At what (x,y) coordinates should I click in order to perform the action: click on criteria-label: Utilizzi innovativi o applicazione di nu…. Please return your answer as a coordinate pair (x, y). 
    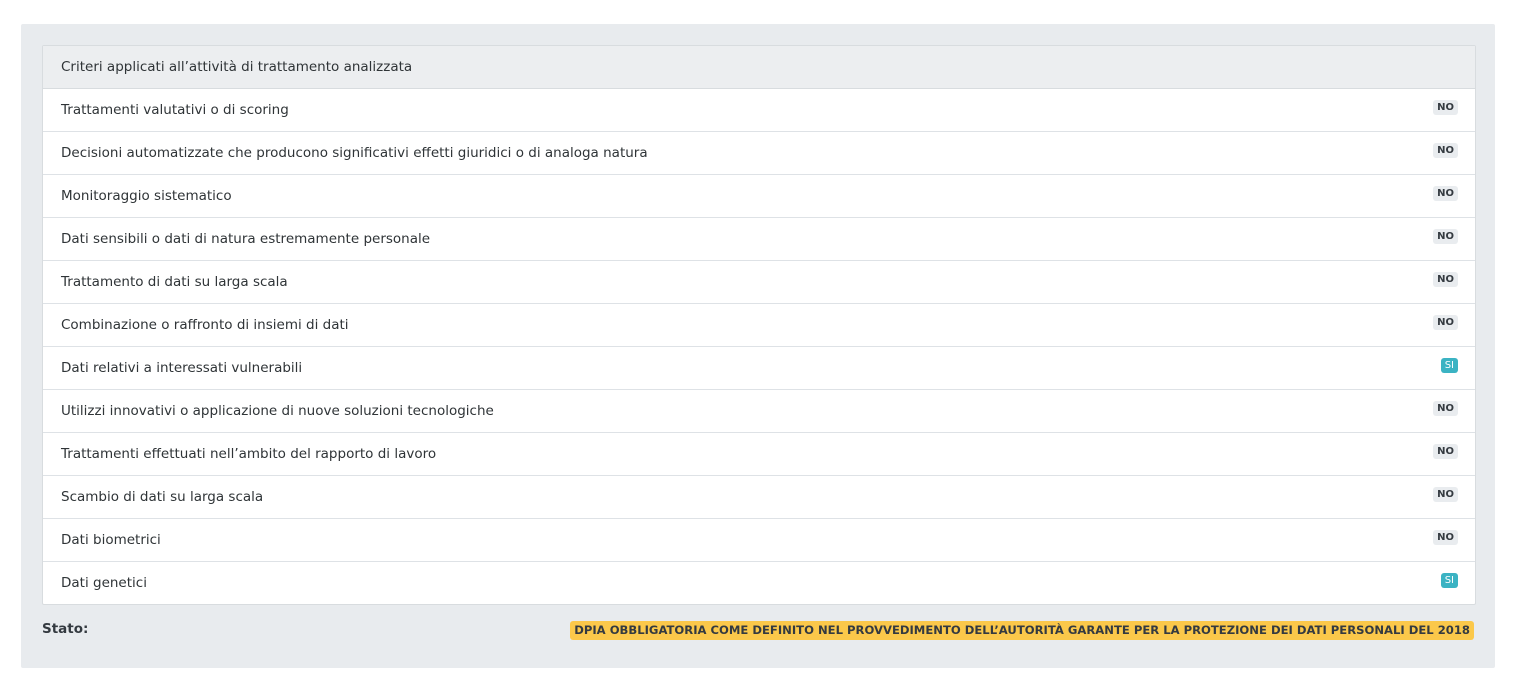
    Looking at the image, I should click on (277, 411).